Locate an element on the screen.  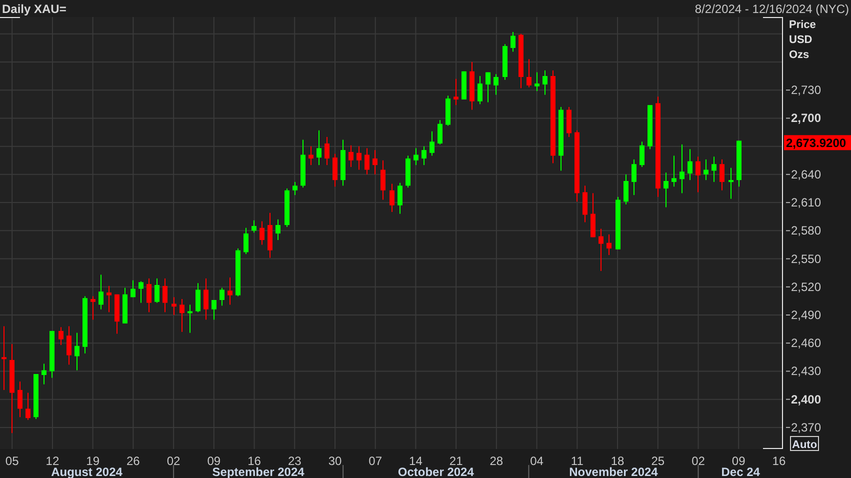
y-axis-label: 2,730 is located at coordinates (806, 90).